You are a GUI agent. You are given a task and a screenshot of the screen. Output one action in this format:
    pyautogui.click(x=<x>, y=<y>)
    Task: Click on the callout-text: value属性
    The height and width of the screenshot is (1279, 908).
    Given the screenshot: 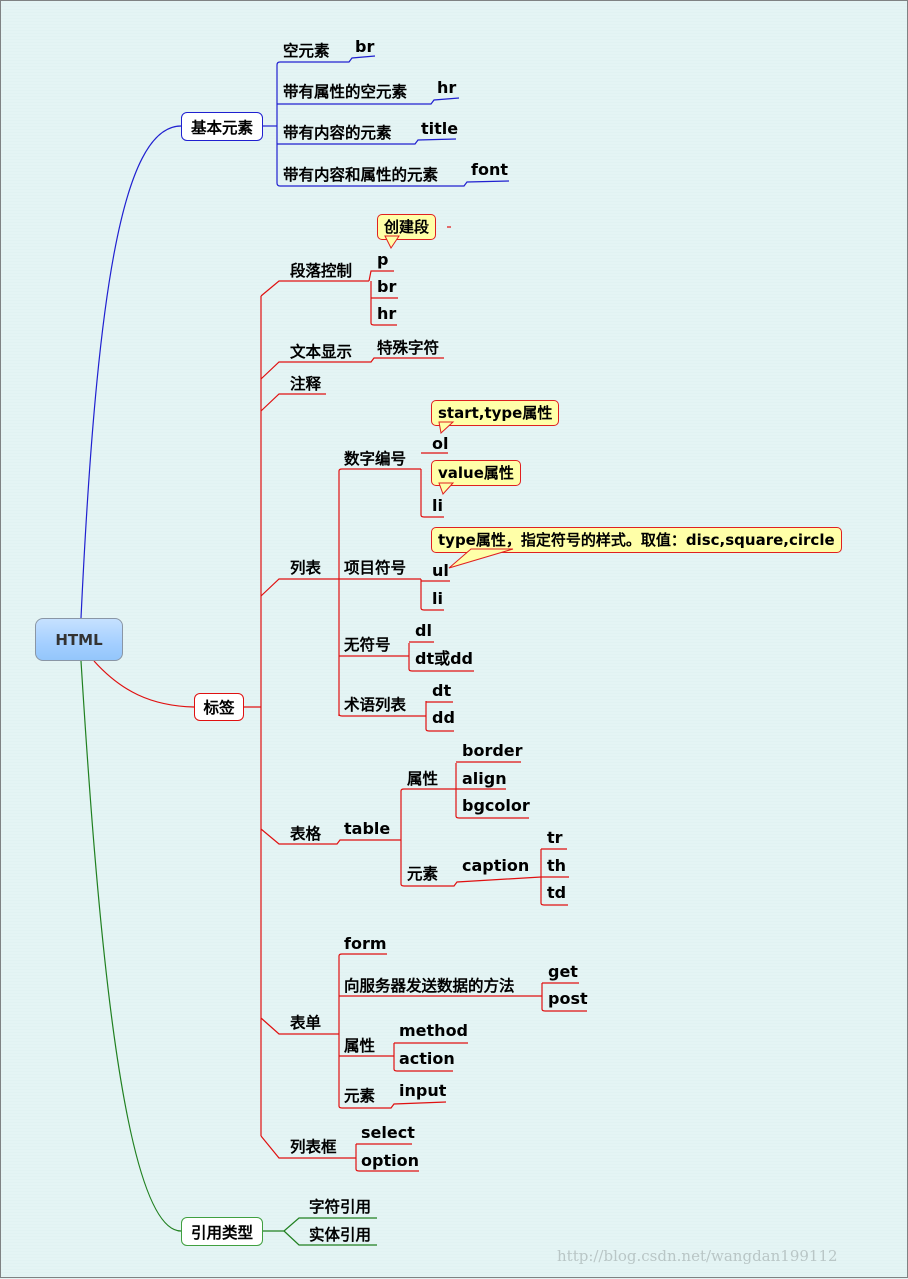 What is the action you would take?
    pyautogui.click(x=476, y=473)
    